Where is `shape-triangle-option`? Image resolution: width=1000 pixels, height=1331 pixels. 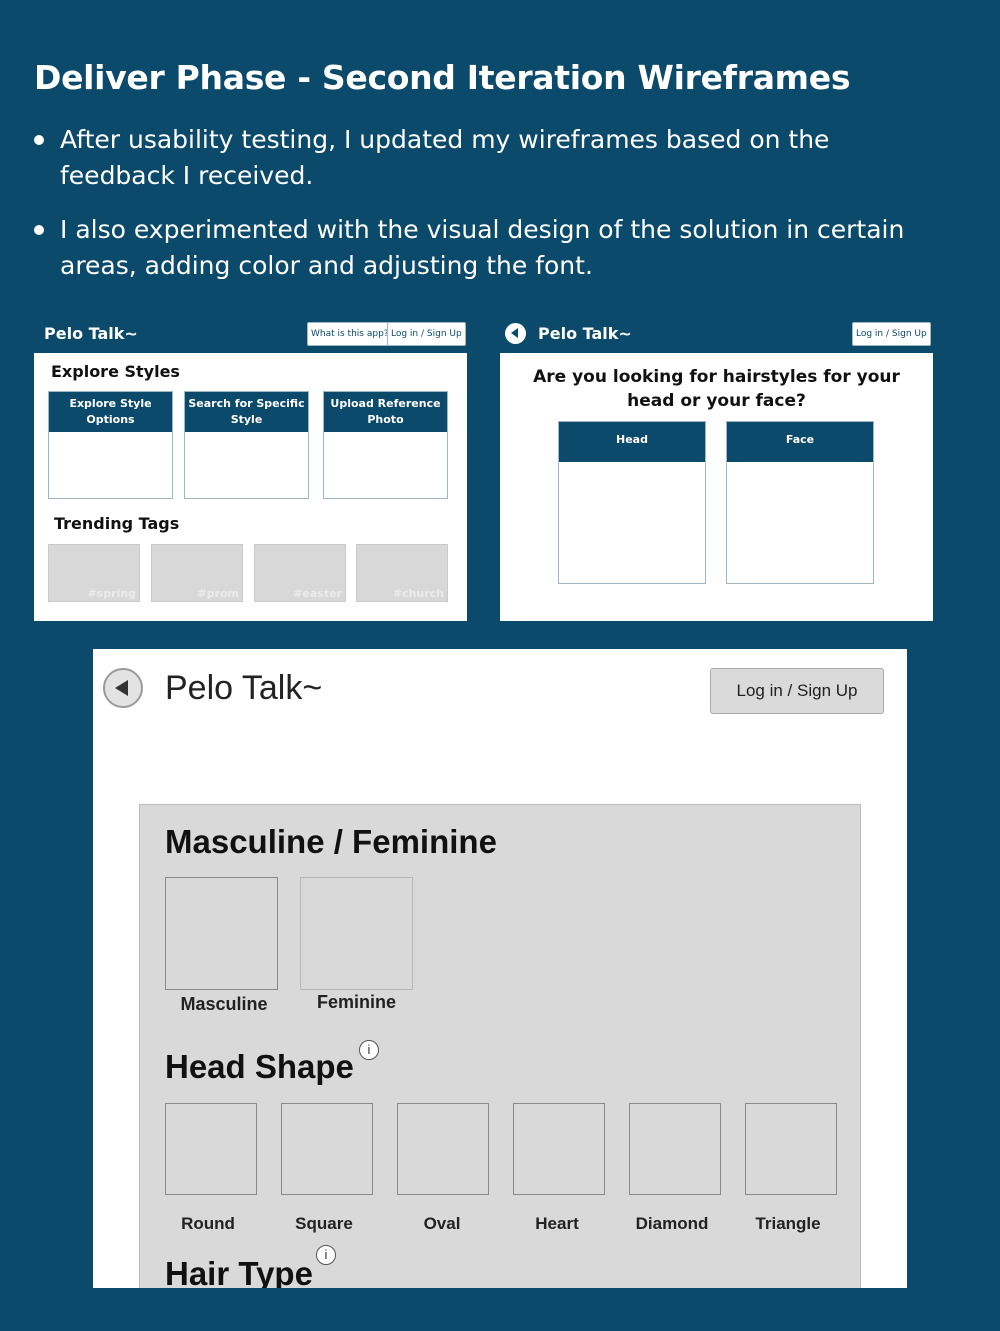 shape-triangle-option is located at coordinates (791, 1149).